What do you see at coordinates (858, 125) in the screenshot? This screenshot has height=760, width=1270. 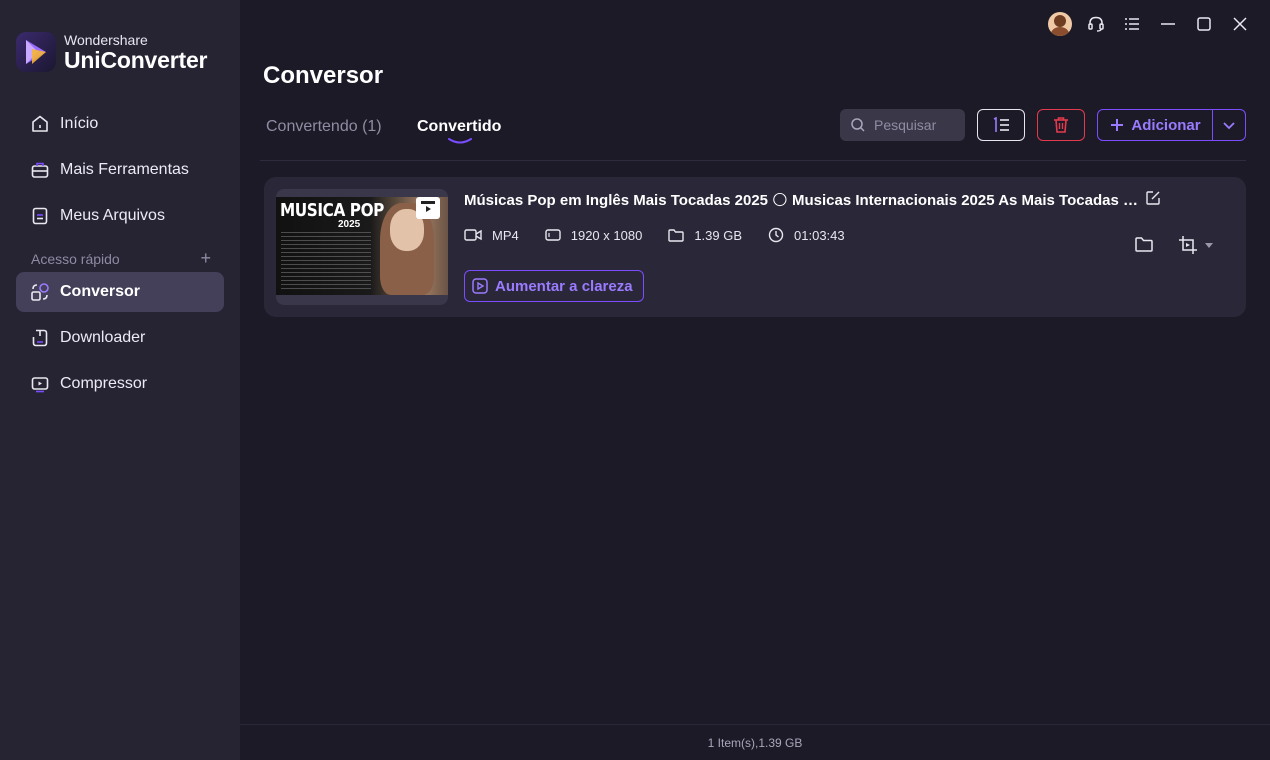 I see `search-icon` at bounding box center [858, 125].